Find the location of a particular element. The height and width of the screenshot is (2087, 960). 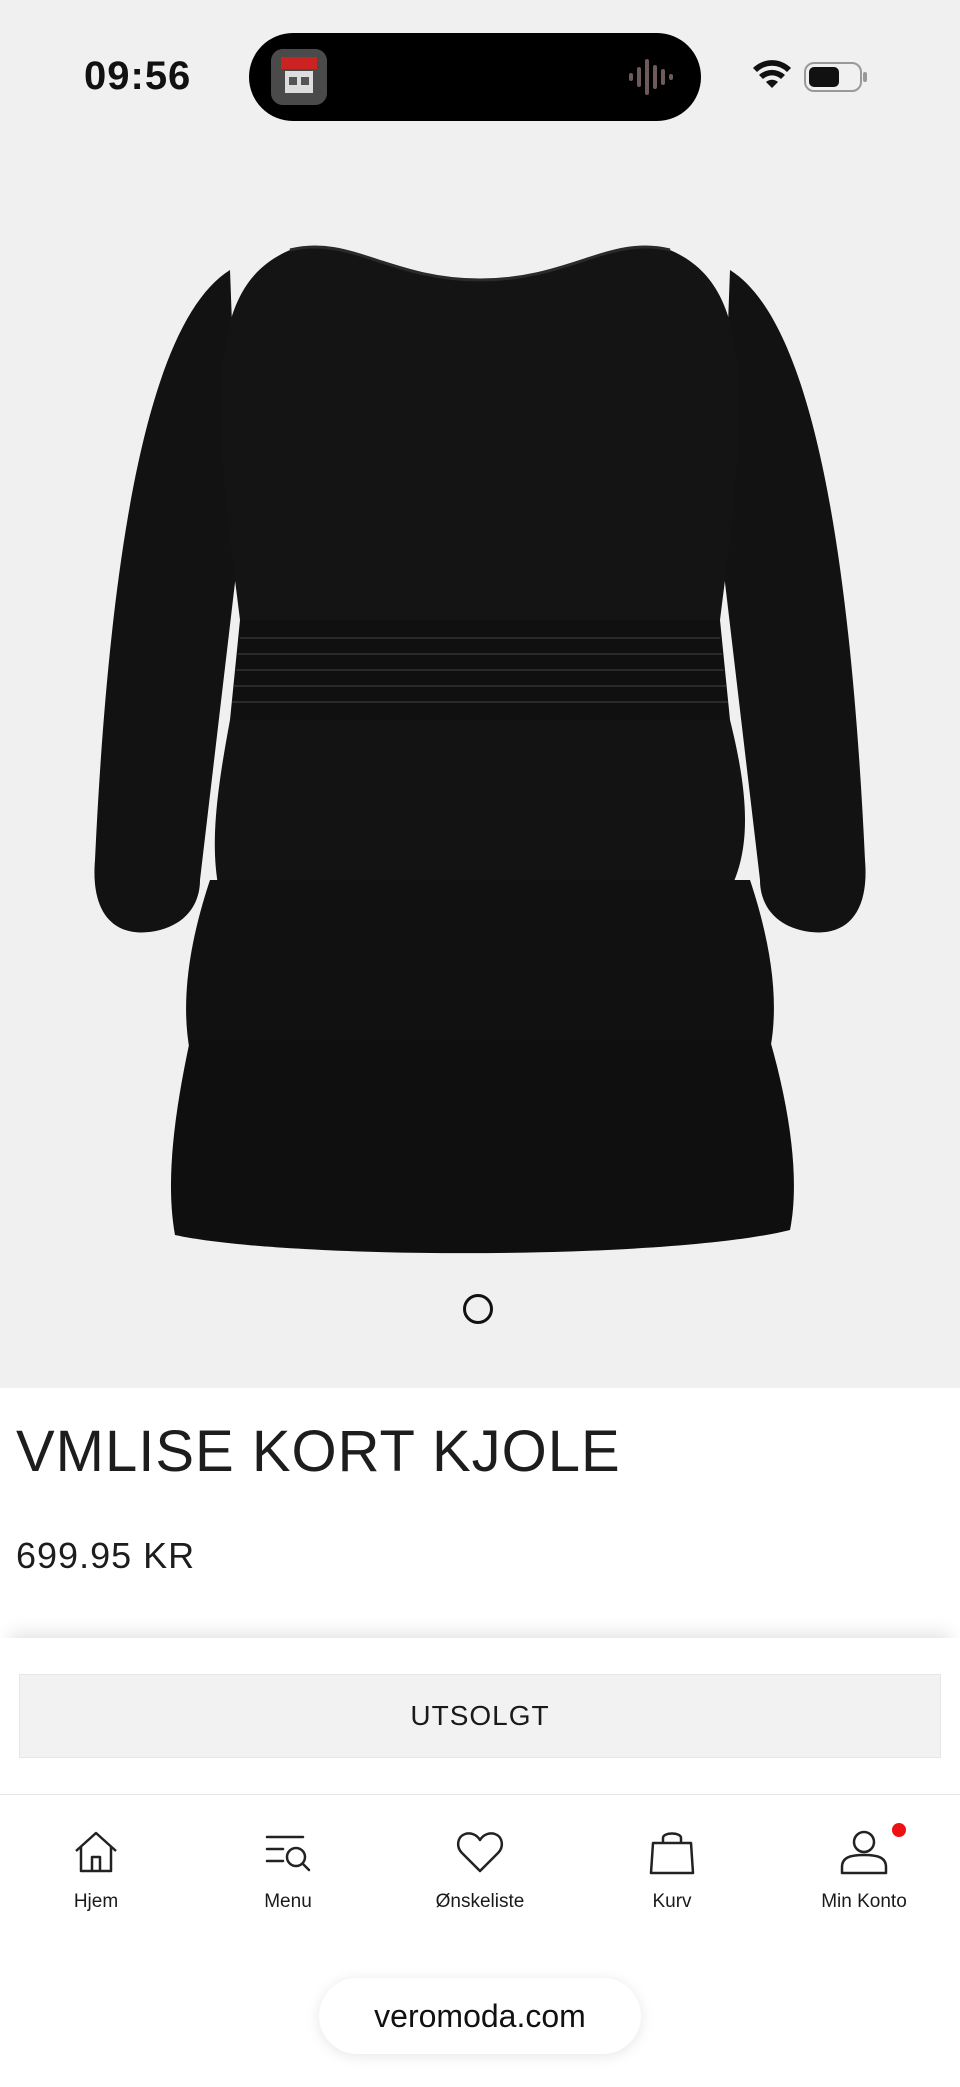

heart-icon is located at coordinates (480, 1852).